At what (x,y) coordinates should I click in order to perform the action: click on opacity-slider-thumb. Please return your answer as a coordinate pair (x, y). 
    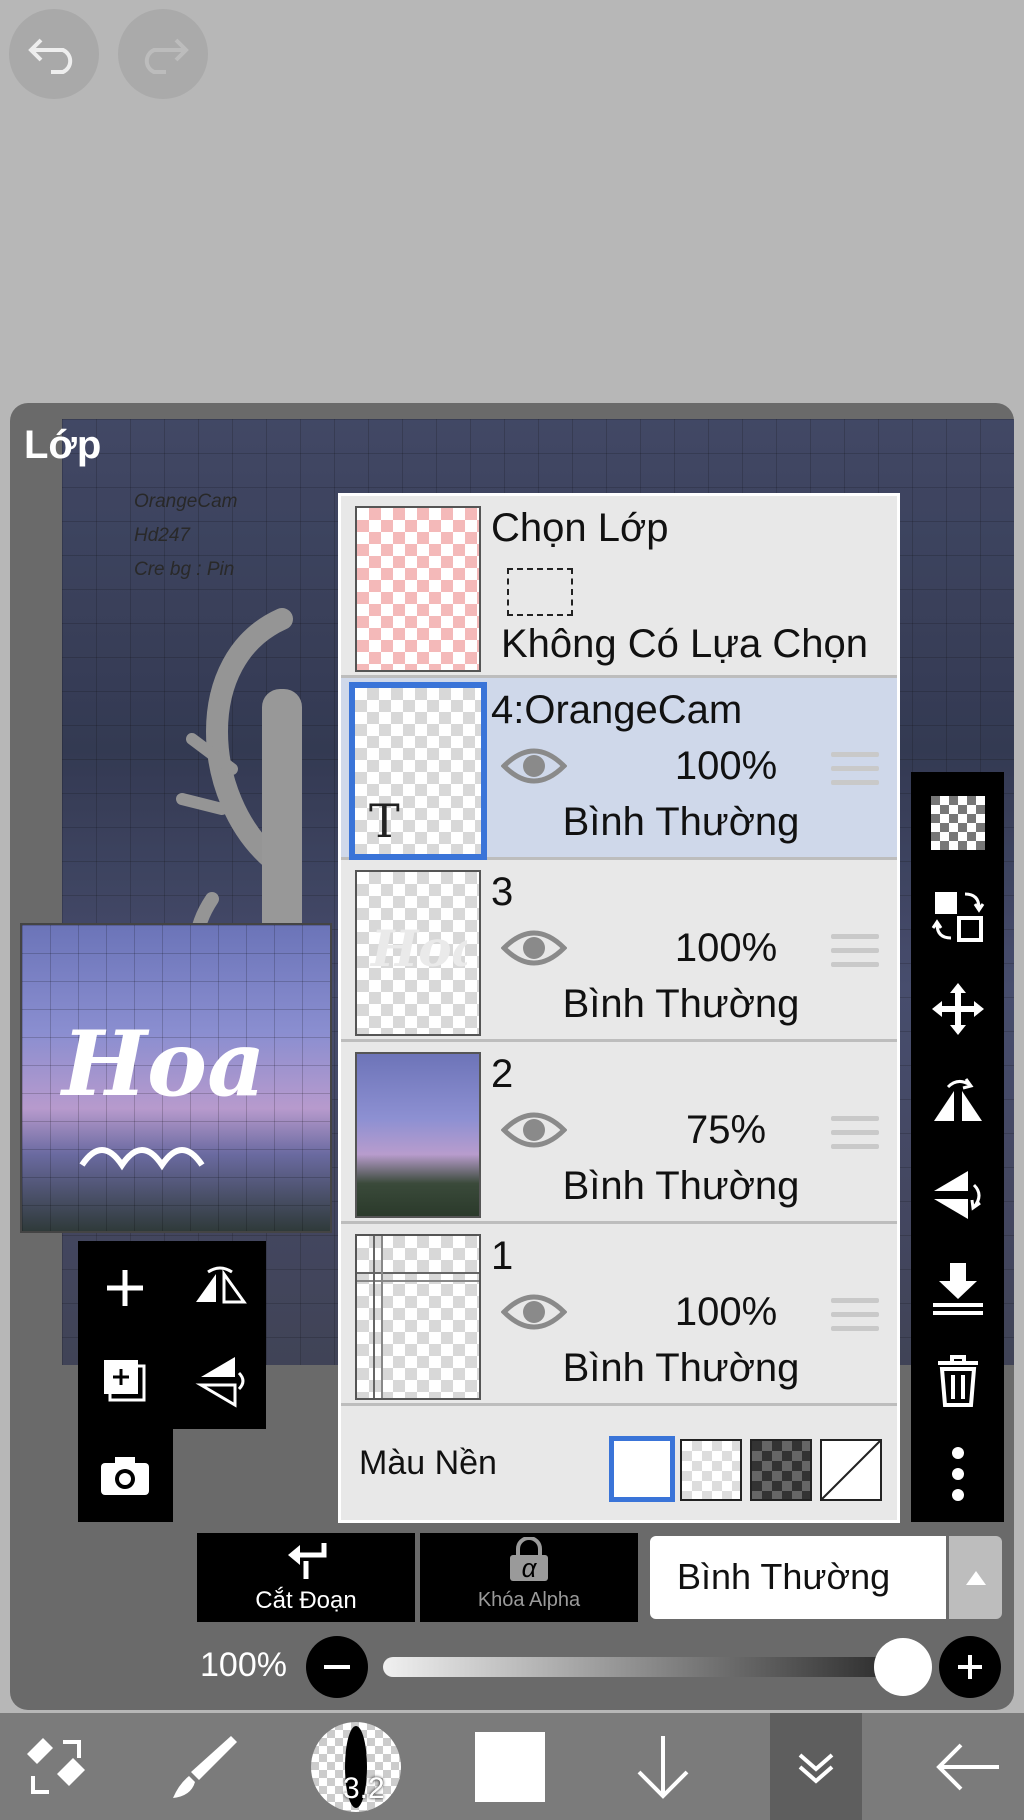
    Looking at the image, I should click on (903, 1667).